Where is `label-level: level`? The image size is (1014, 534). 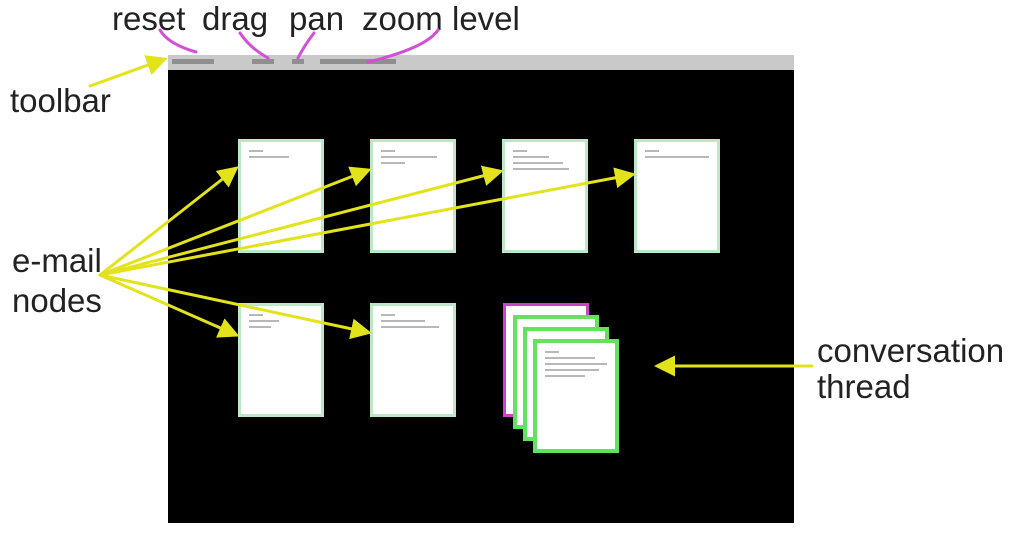
label-level: level is located at coordinates (486, 18).